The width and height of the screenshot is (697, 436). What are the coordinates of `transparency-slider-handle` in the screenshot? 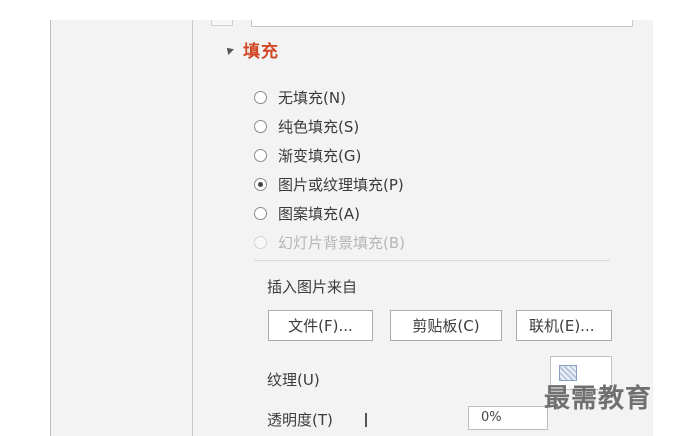 It's located at (366, 420).